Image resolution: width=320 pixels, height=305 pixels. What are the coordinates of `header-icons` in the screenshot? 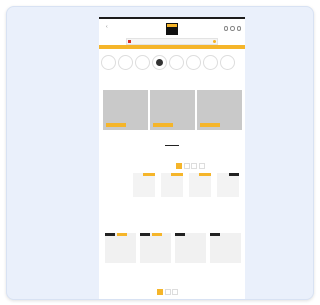 It's located at (232, 28).